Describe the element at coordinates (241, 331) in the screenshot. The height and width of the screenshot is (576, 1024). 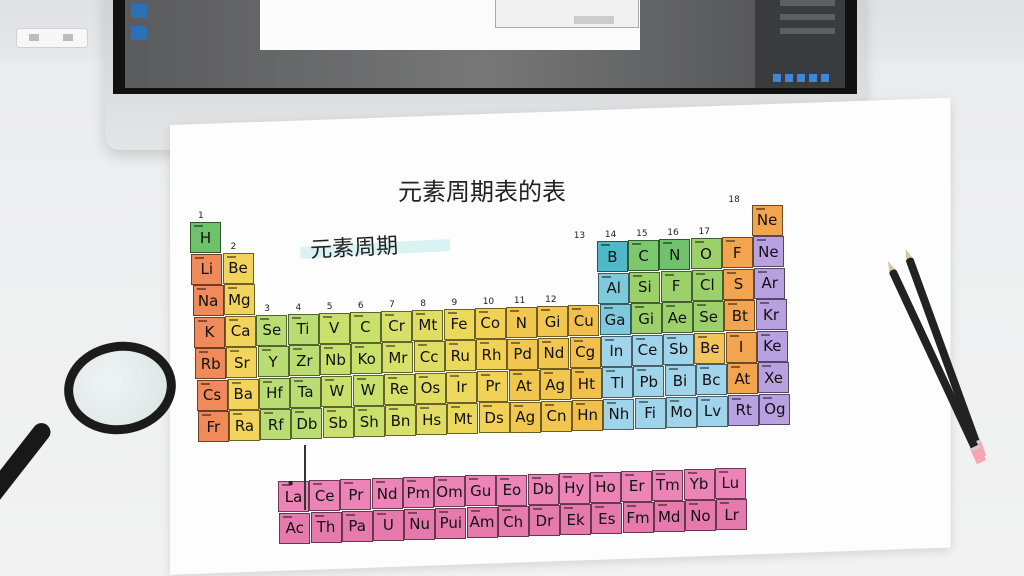
I see `element-cell: Ca` at that location.